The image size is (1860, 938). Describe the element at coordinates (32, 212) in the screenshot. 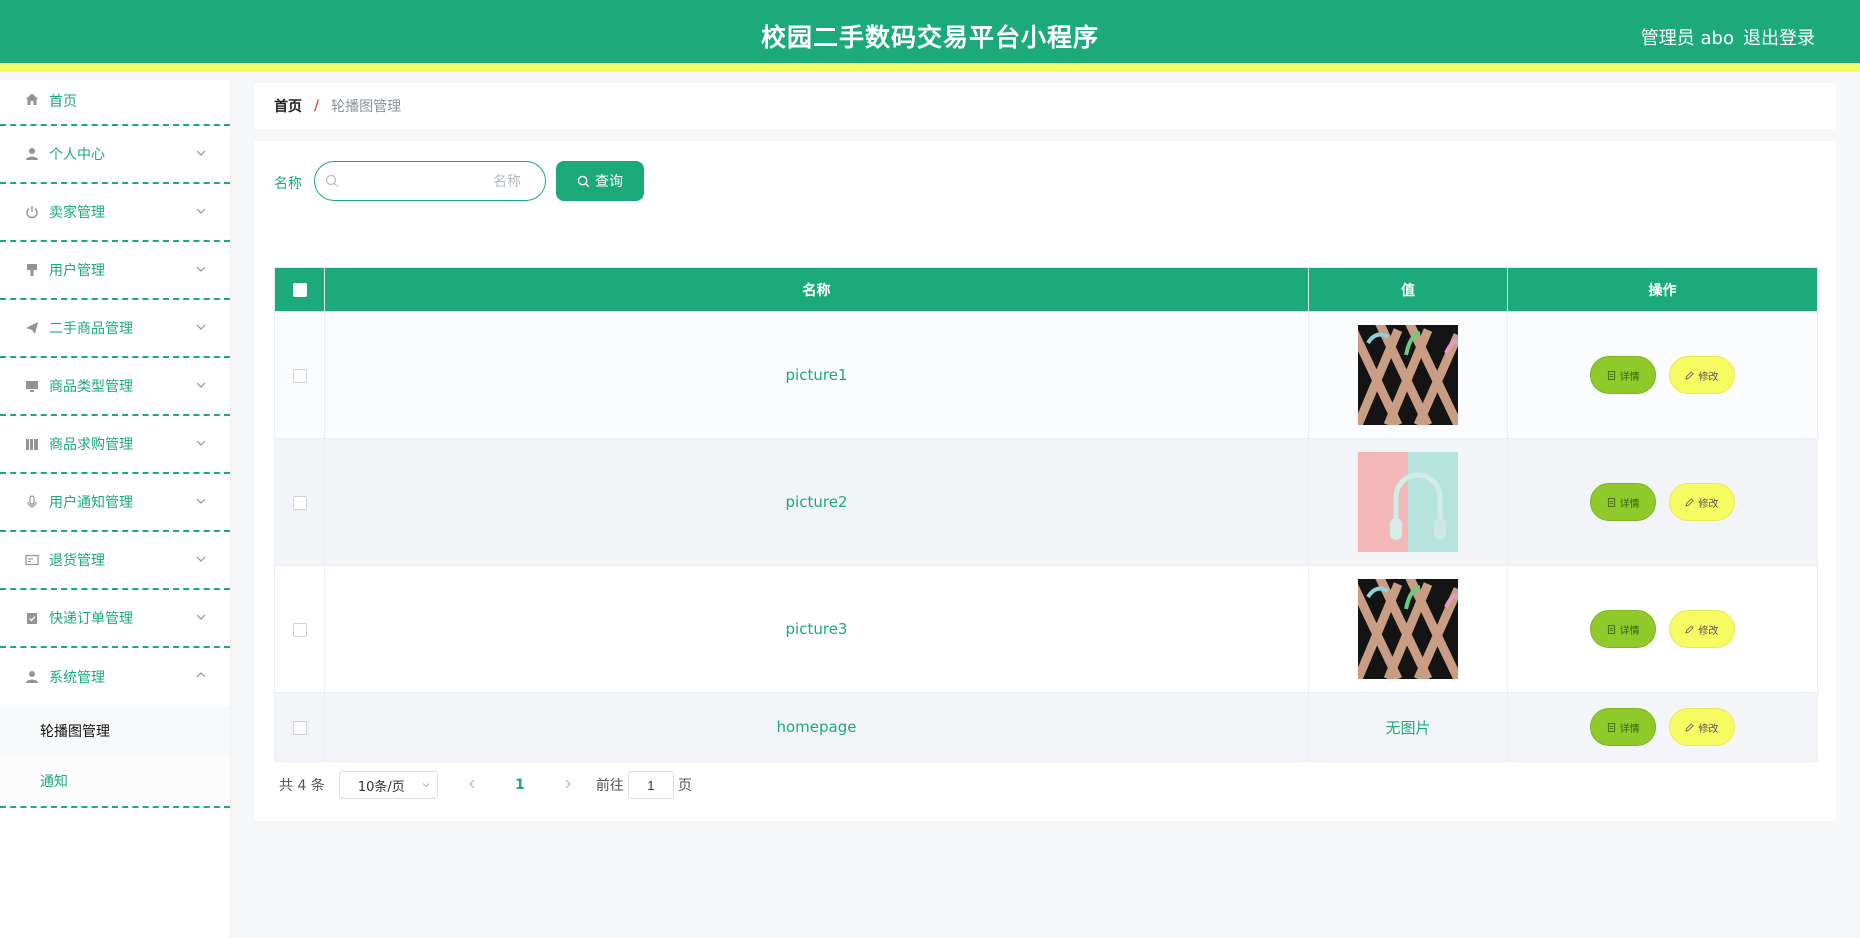

I see `power-icon` at that location.